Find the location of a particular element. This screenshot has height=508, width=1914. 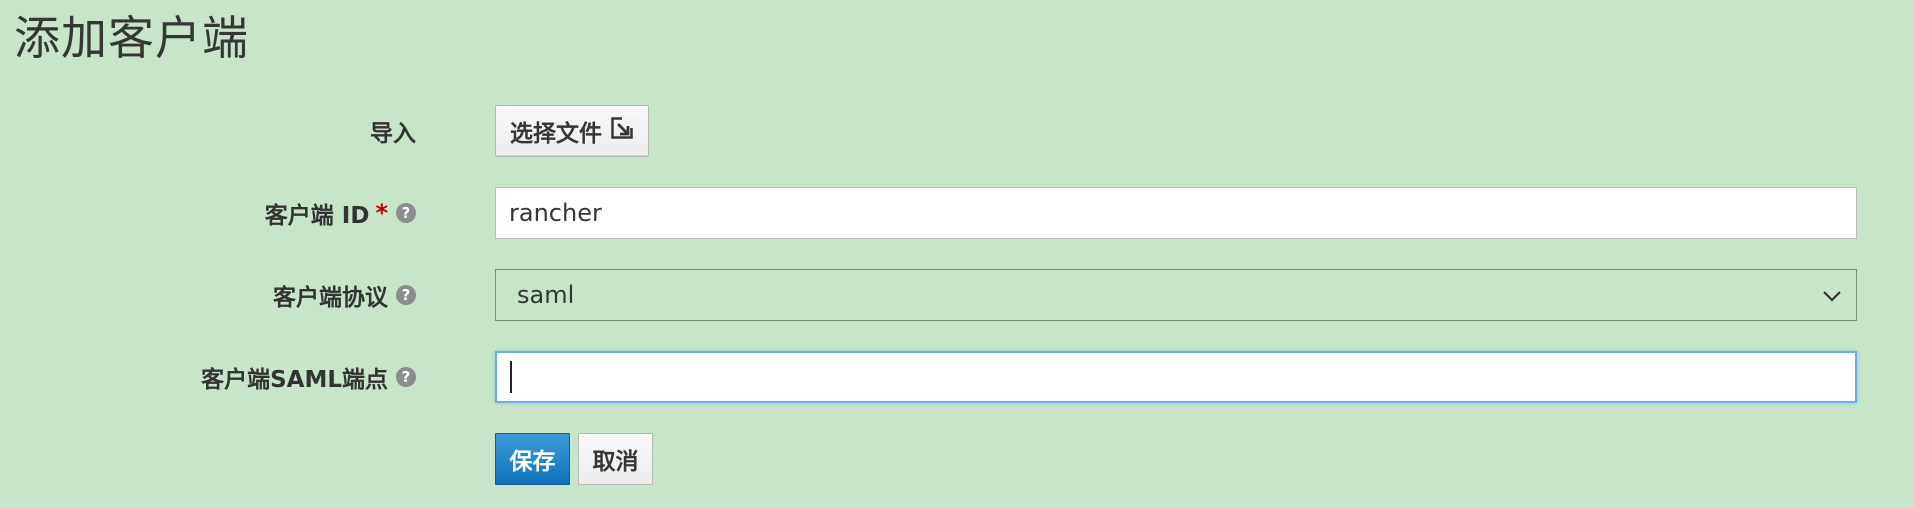

saml-endpoint-row: 客户端SAML端点 ? is located at coordinates (957, 377).